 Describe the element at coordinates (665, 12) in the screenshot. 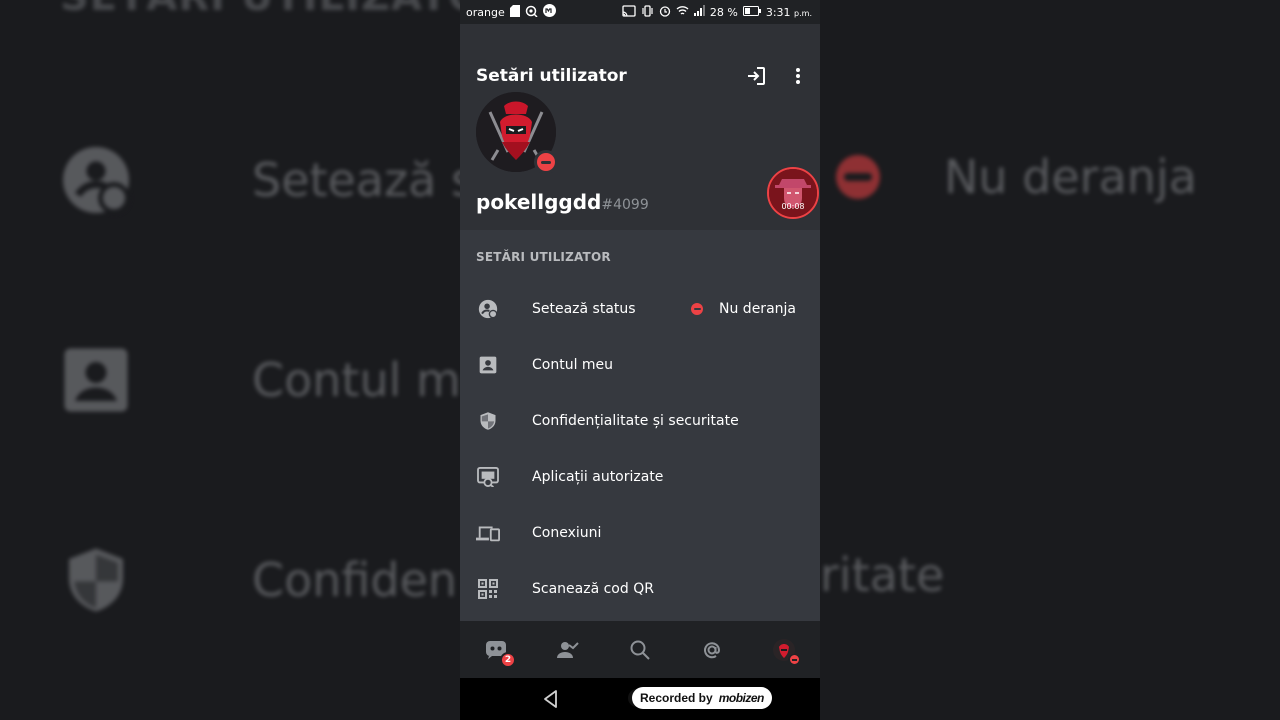

I see `alarm-icon` at that location.